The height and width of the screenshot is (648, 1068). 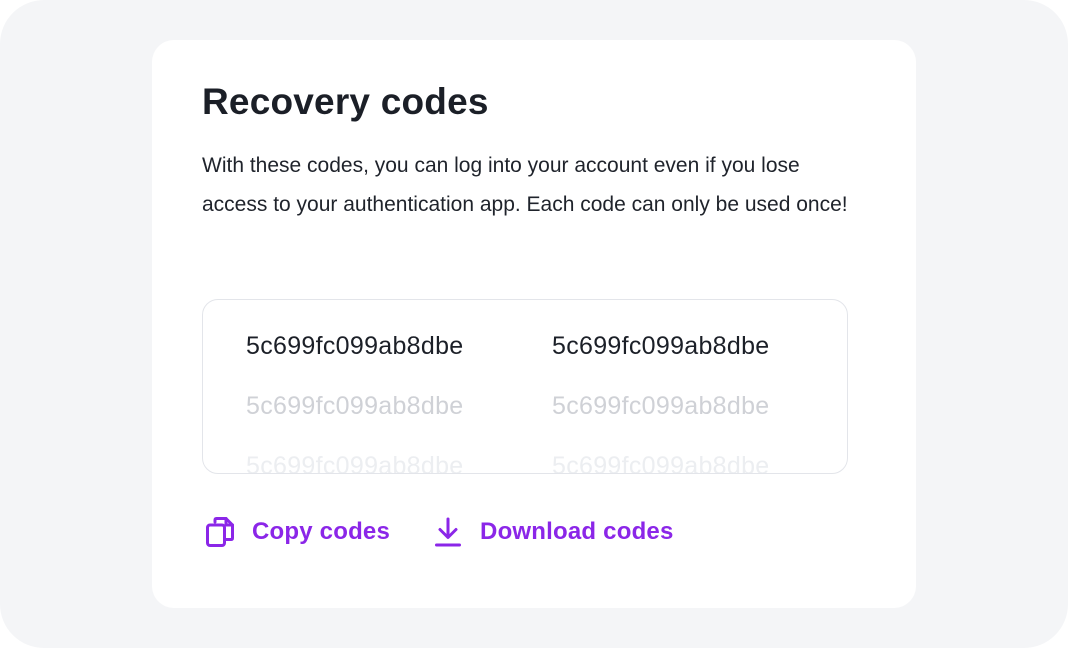 I want to click on card-title: Recovery codes, so click(x=345, y=101).